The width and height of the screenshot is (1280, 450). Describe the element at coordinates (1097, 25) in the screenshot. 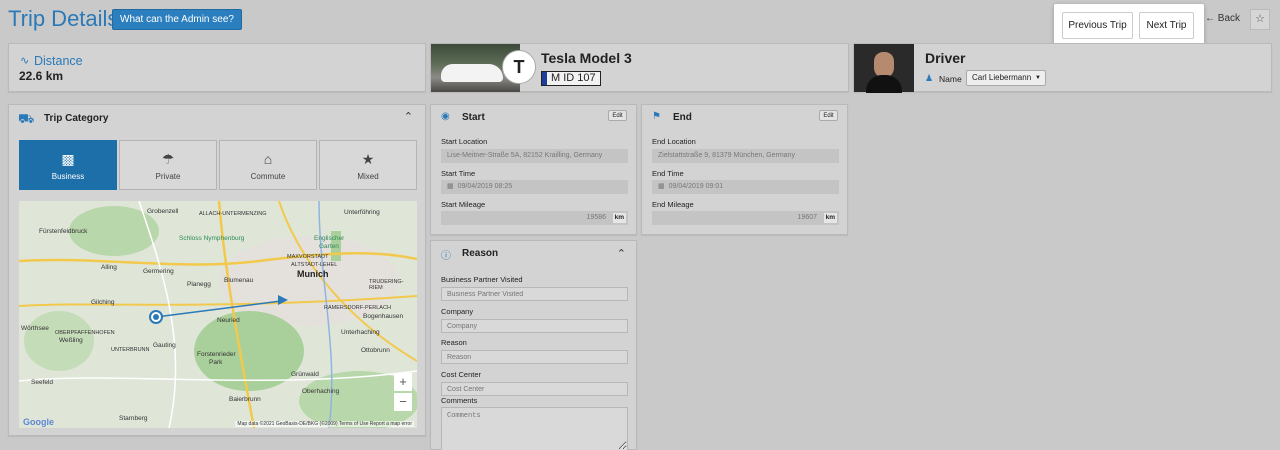

I see `previous-trip-button: Previous Trip` at that location.